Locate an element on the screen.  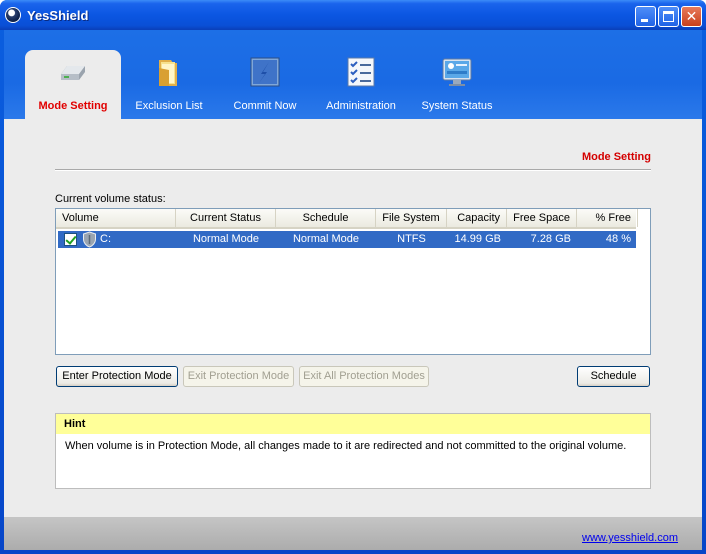
website-link: www.yesshield.com is located at coordinates (630, 538).